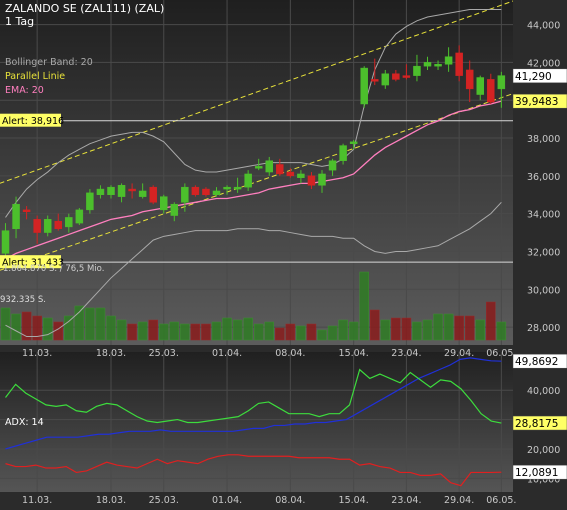 This screenshot has width=567, height=510. I want to click on adx-xtick-label: 18.03., so click(111, 500).